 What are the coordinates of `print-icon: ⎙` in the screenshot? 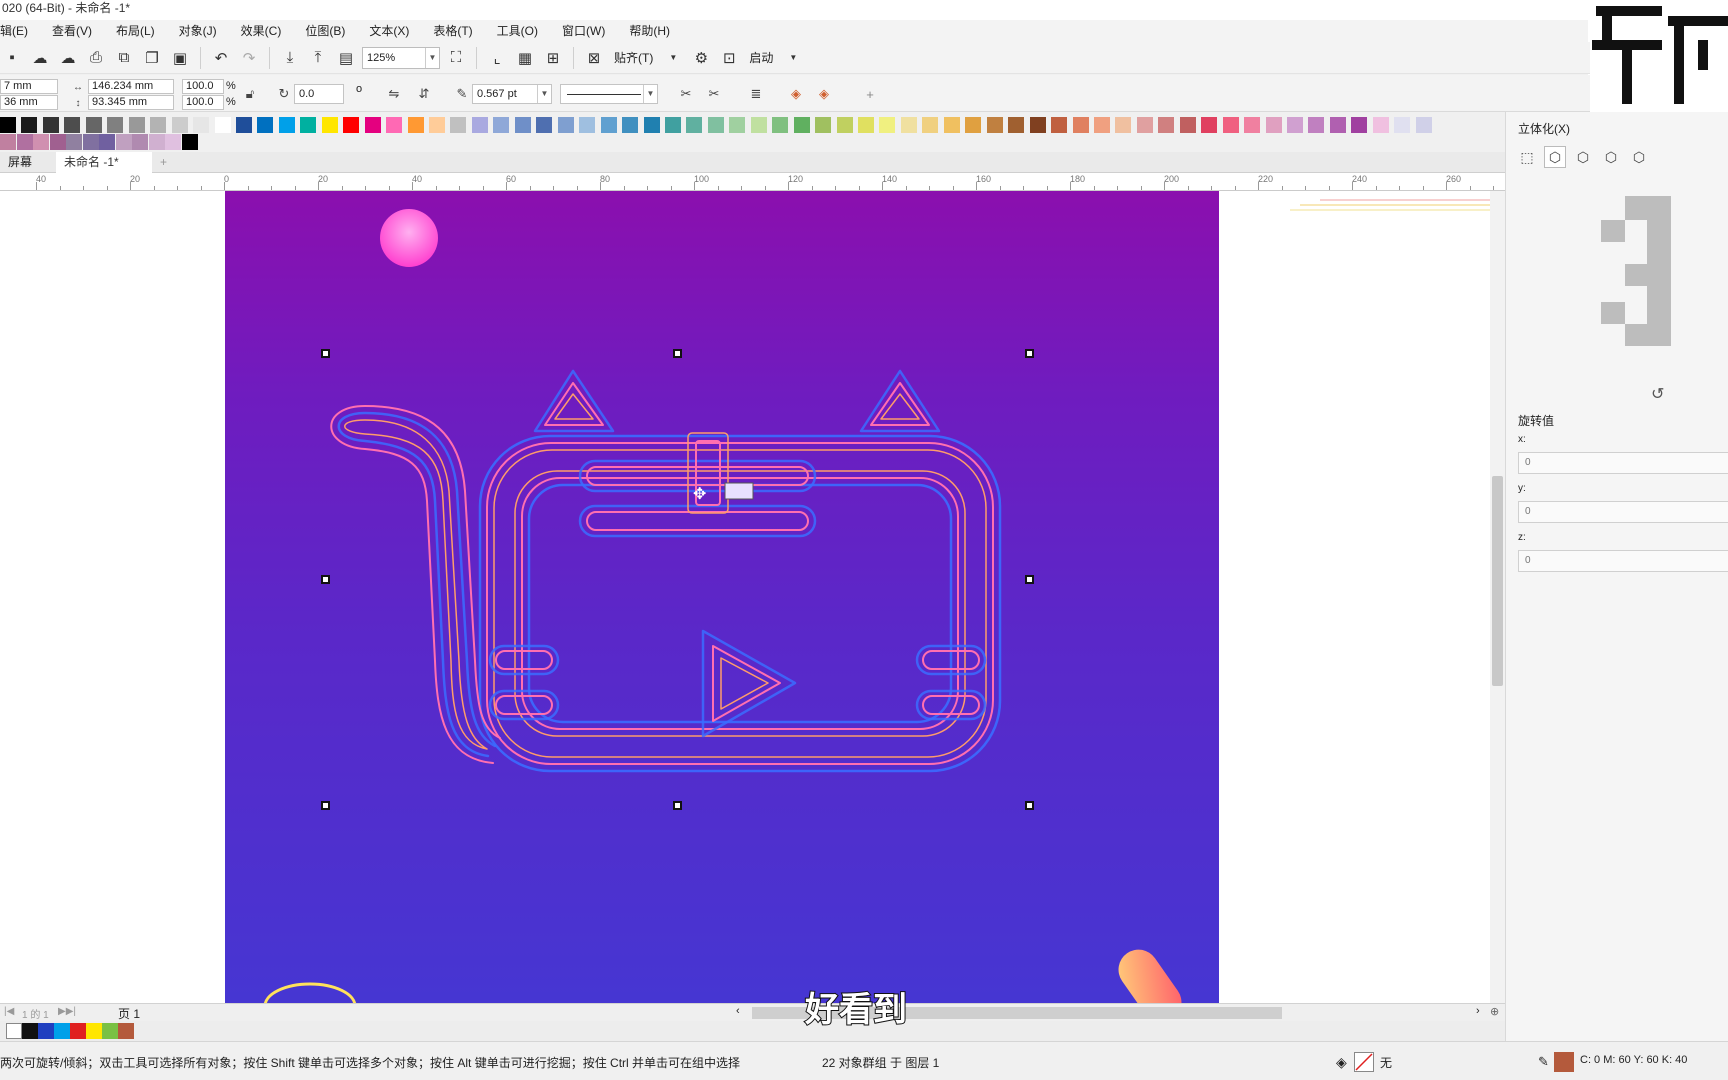 It's located at (96, 58).